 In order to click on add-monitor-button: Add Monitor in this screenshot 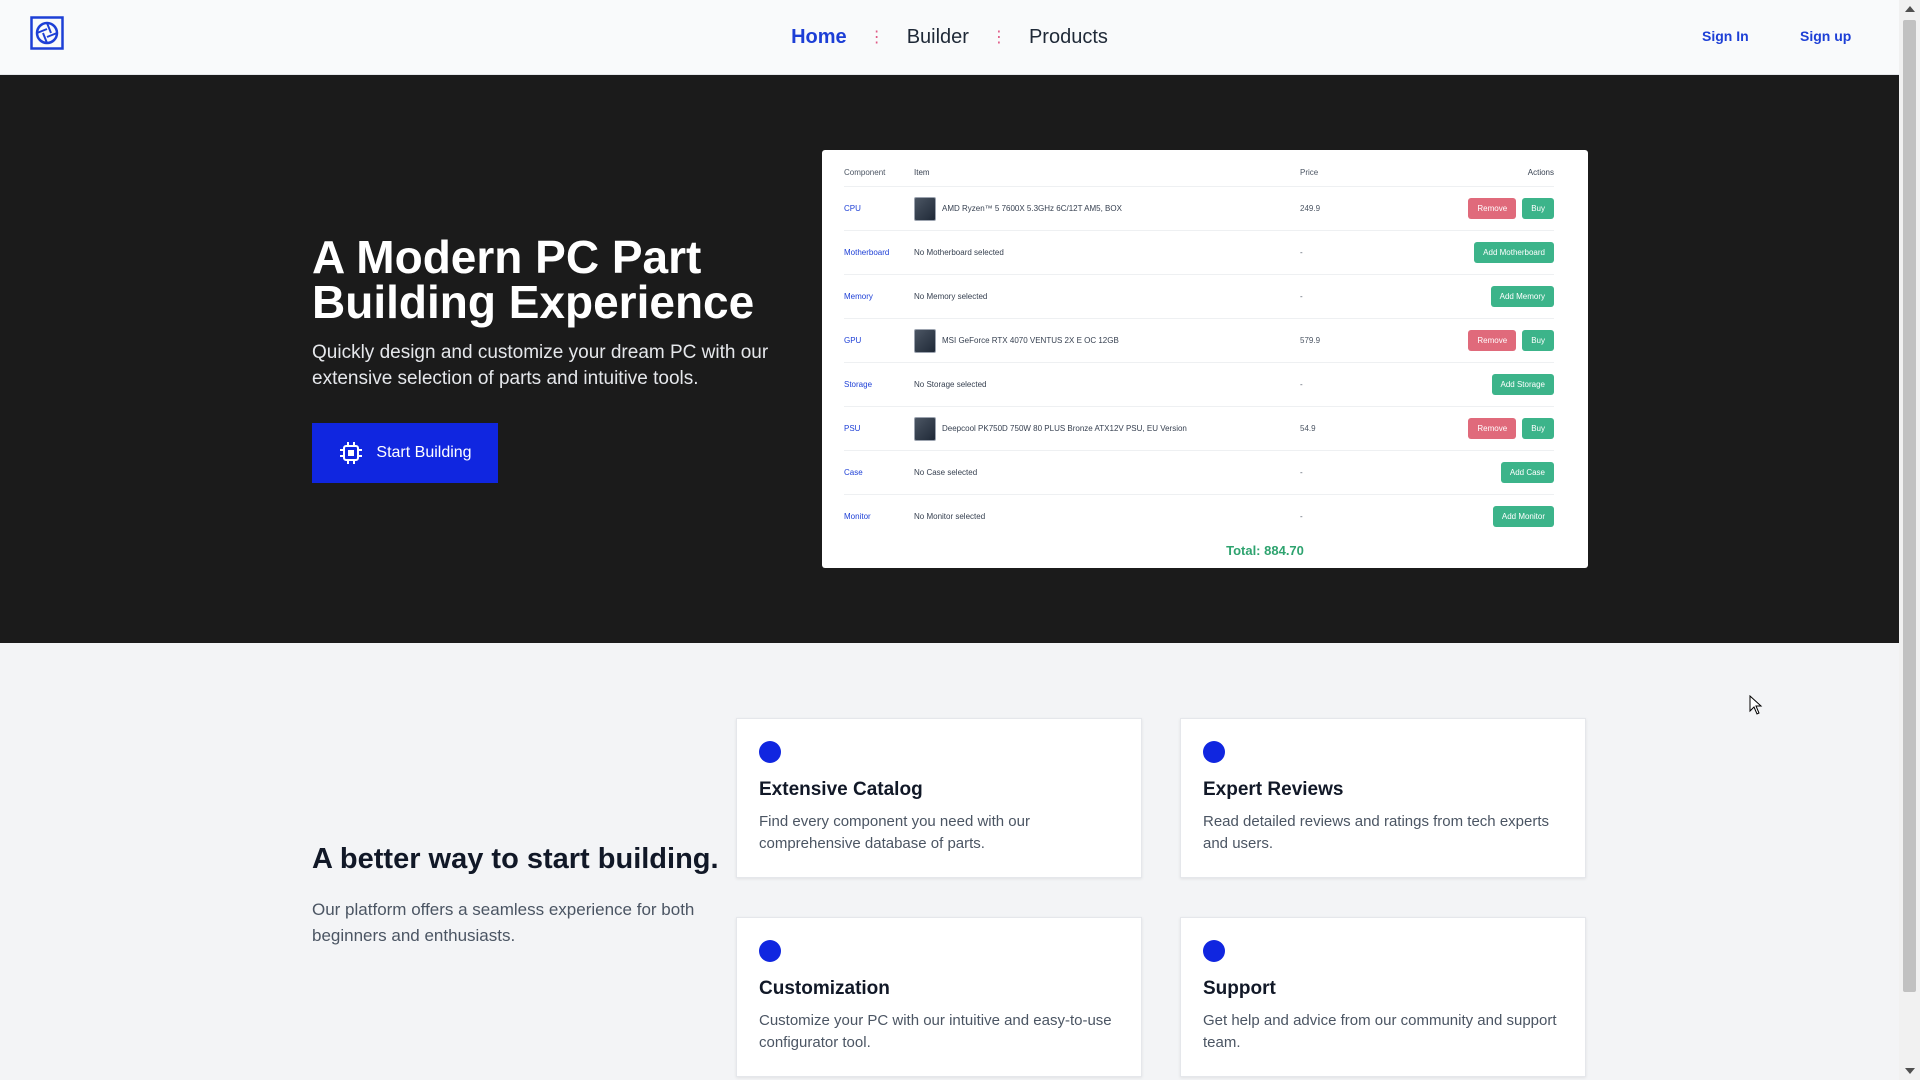, I will do `click(1523, 516)`.